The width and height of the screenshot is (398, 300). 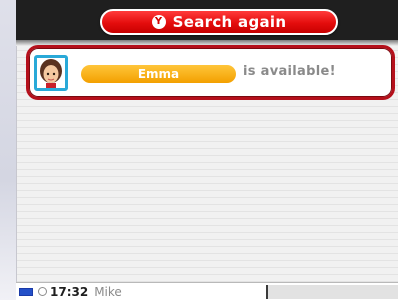 I want to click on status-bar: 17:32 Mike, so click(x=207, y=291).